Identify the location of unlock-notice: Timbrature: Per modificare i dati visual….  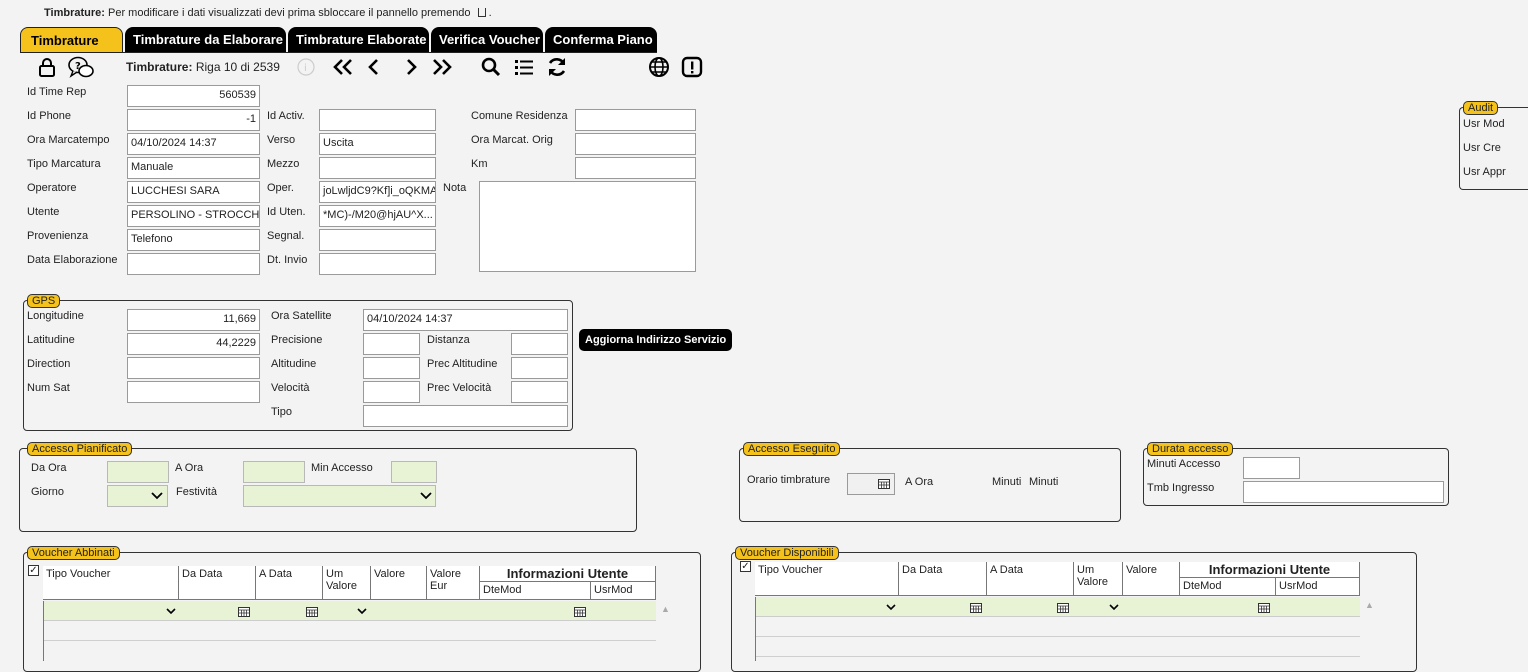
(268, 13).